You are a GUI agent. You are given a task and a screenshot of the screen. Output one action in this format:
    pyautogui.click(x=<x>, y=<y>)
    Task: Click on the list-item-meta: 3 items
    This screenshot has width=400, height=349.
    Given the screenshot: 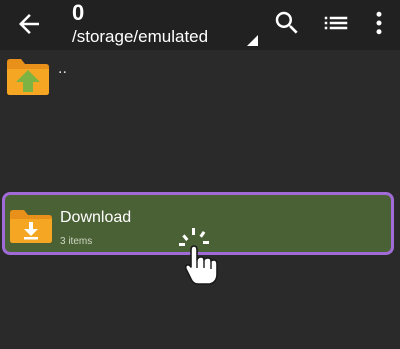 What is the action you would take?
    pyautogui.click(x=76, y=241)
    